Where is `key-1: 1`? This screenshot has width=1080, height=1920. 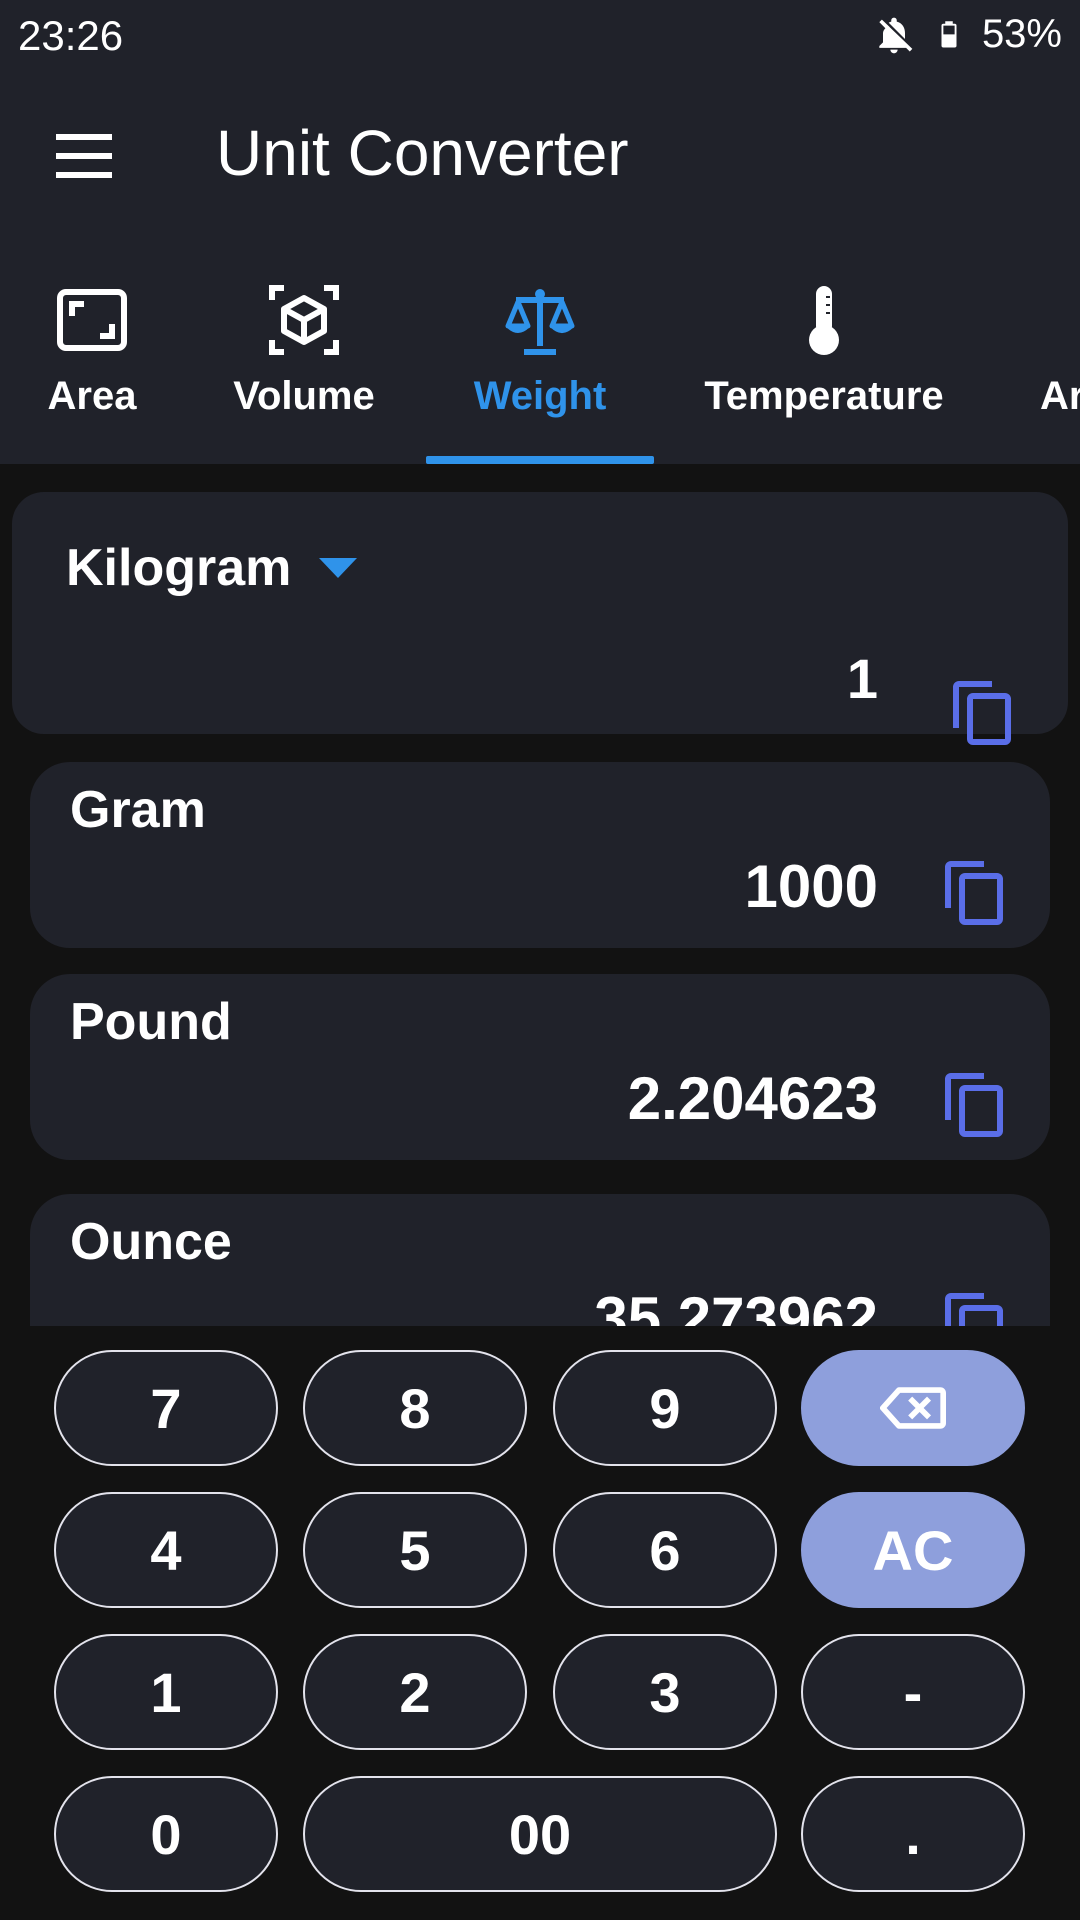 key-1: 1 is located at coordinates (166, 1692).